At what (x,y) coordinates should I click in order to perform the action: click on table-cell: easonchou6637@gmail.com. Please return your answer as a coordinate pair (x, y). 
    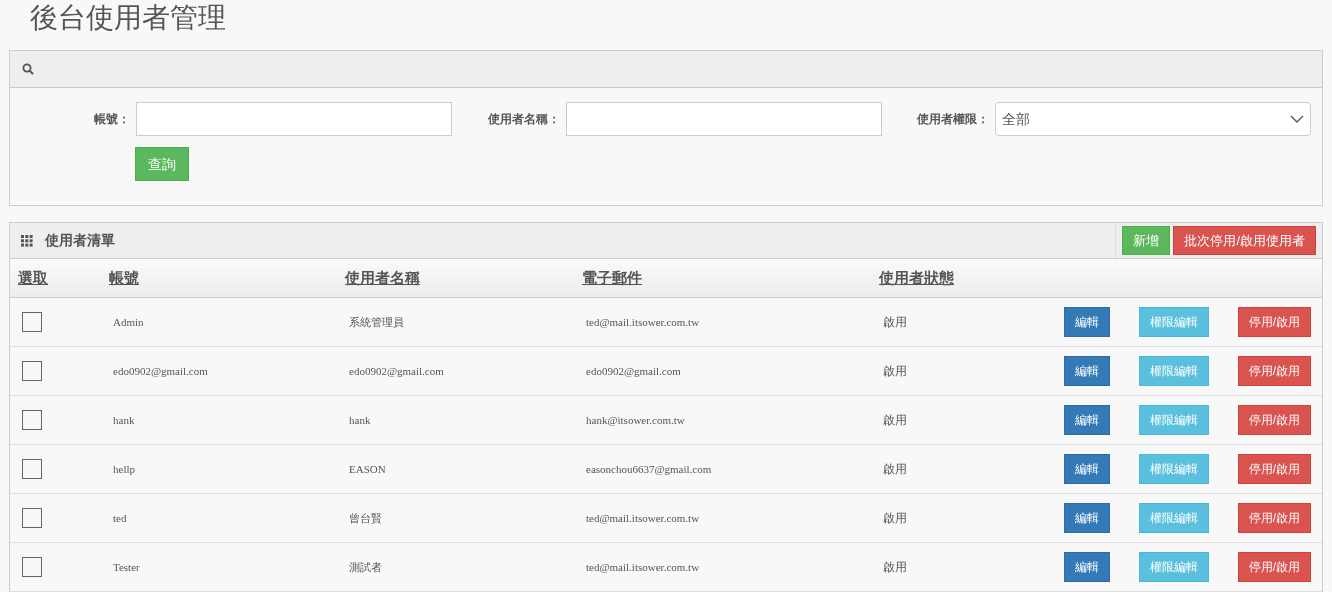
    Looking at the image, I should click on (649, 468).